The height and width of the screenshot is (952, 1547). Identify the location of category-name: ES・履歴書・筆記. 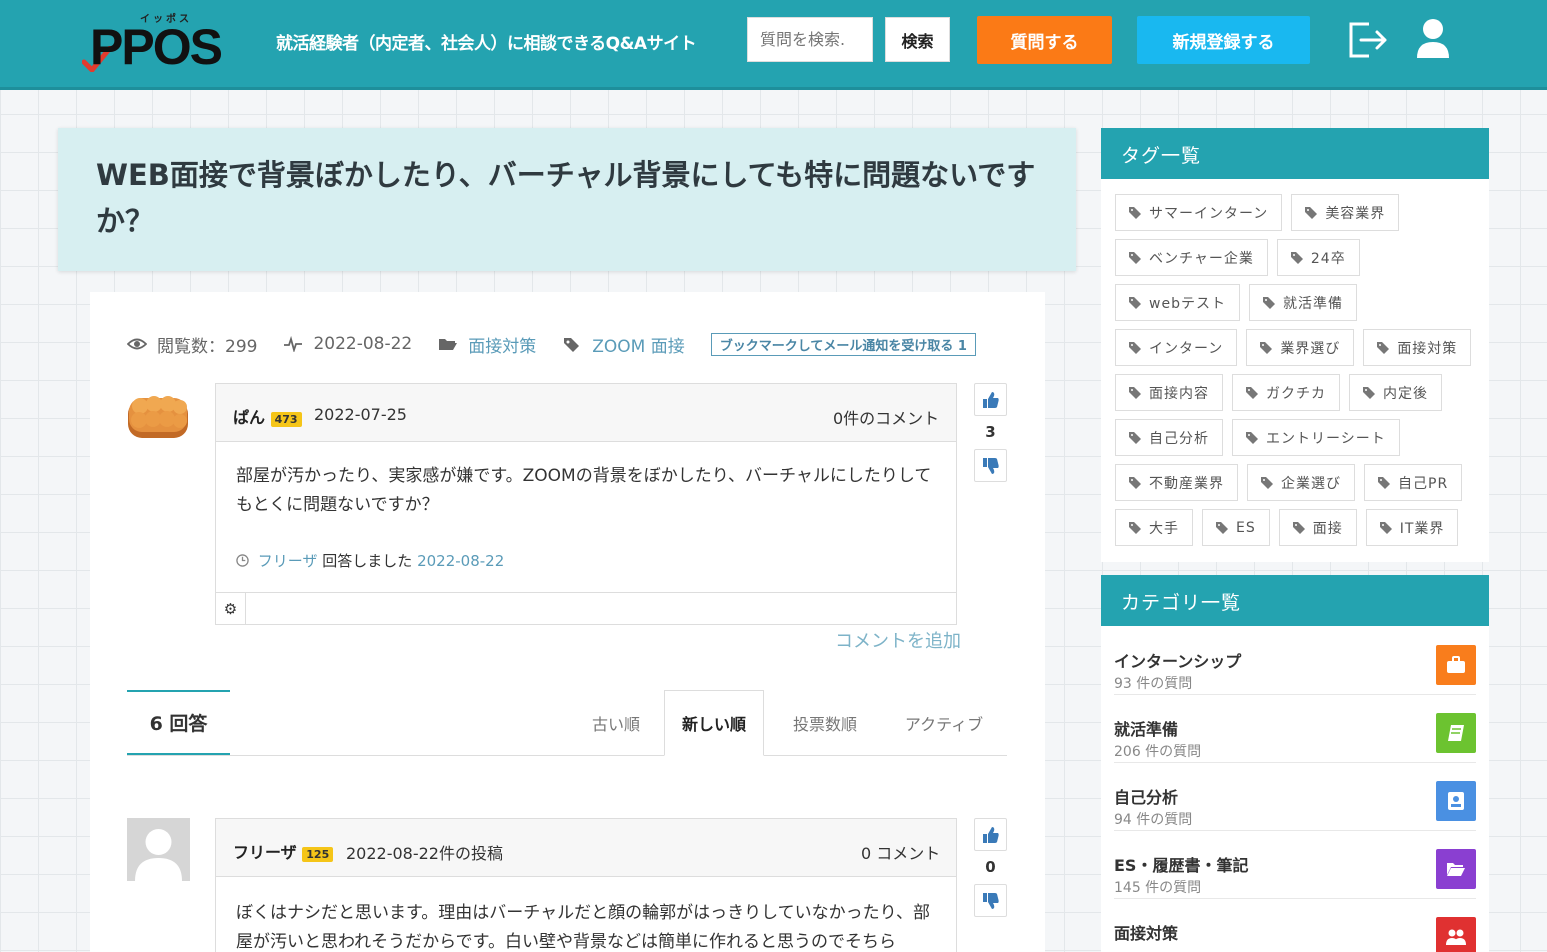
(1181, 864).